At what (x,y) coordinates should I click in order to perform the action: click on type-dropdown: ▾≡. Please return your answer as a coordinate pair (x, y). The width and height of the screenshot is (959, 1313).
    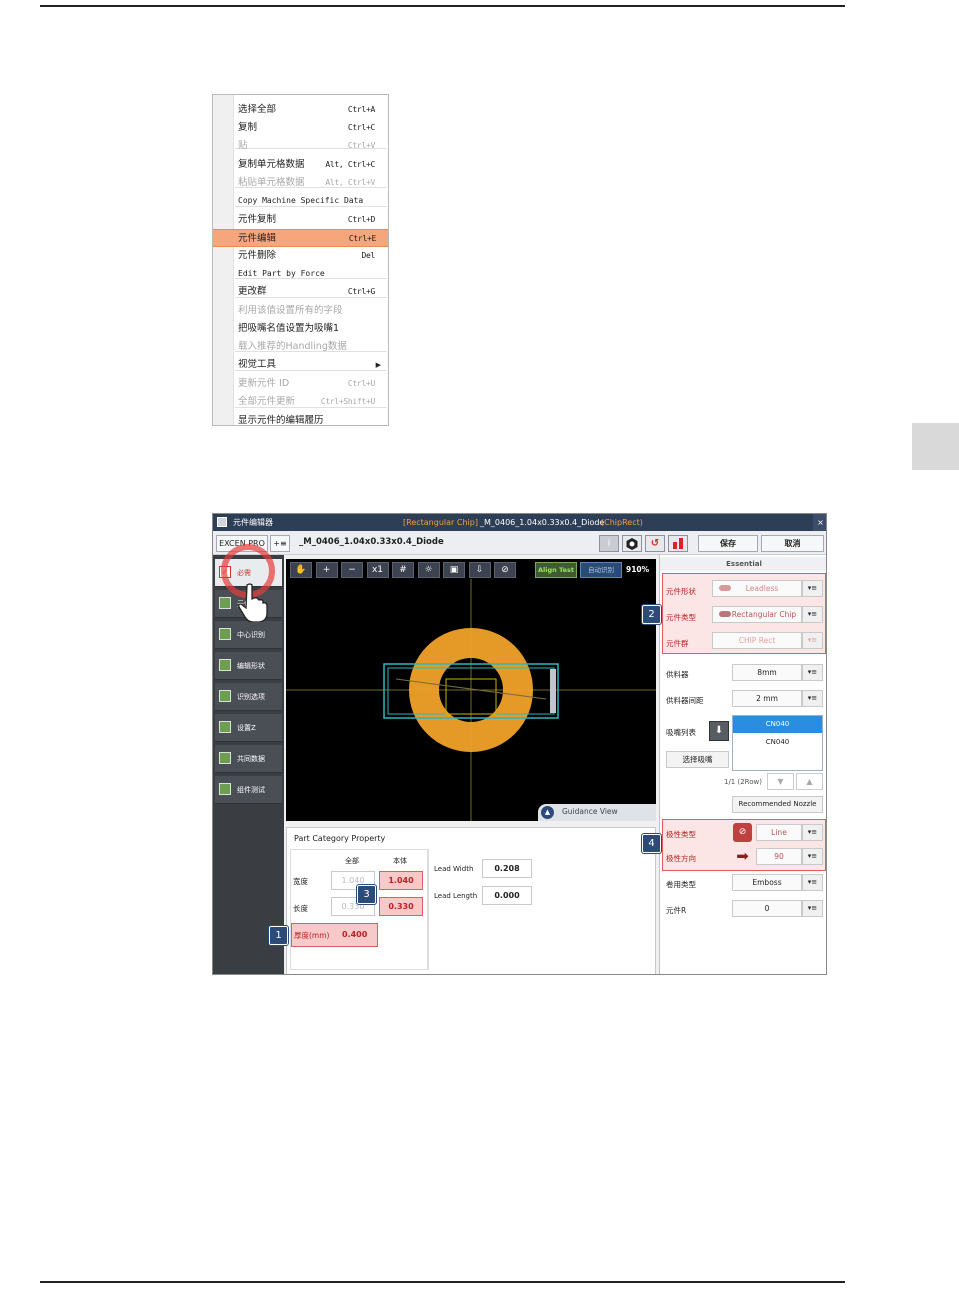
    Looking at the image, I should click on (812, 614).